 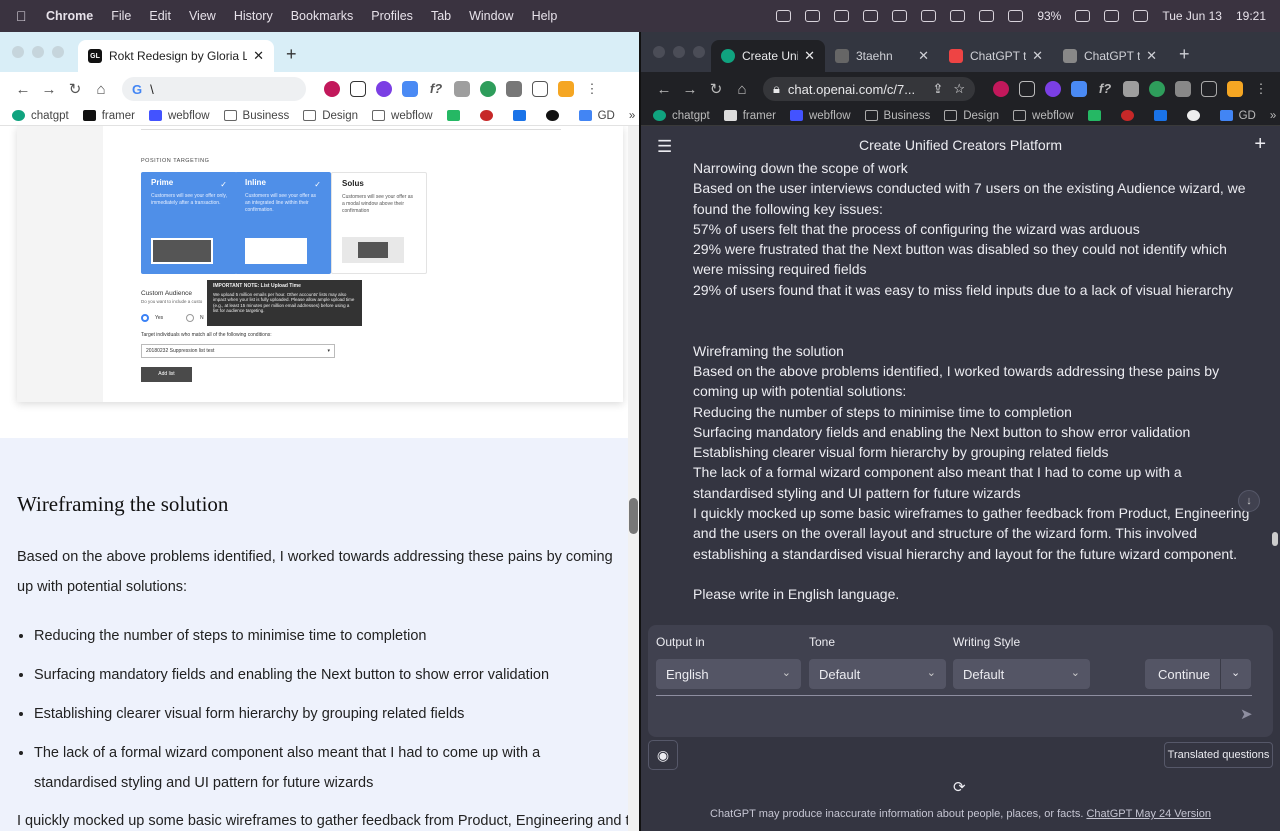 I want to click on aiprm-logo-icon: ◉, so click(x=663, y=755).